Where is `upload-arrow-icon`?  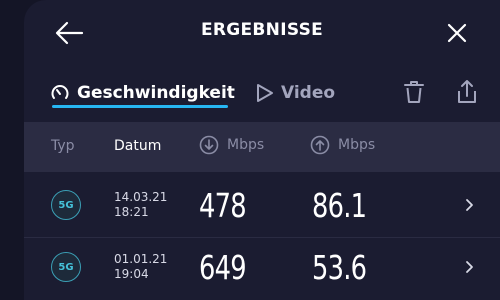
upload-arrow-icon is located at coordinates (320, 145).